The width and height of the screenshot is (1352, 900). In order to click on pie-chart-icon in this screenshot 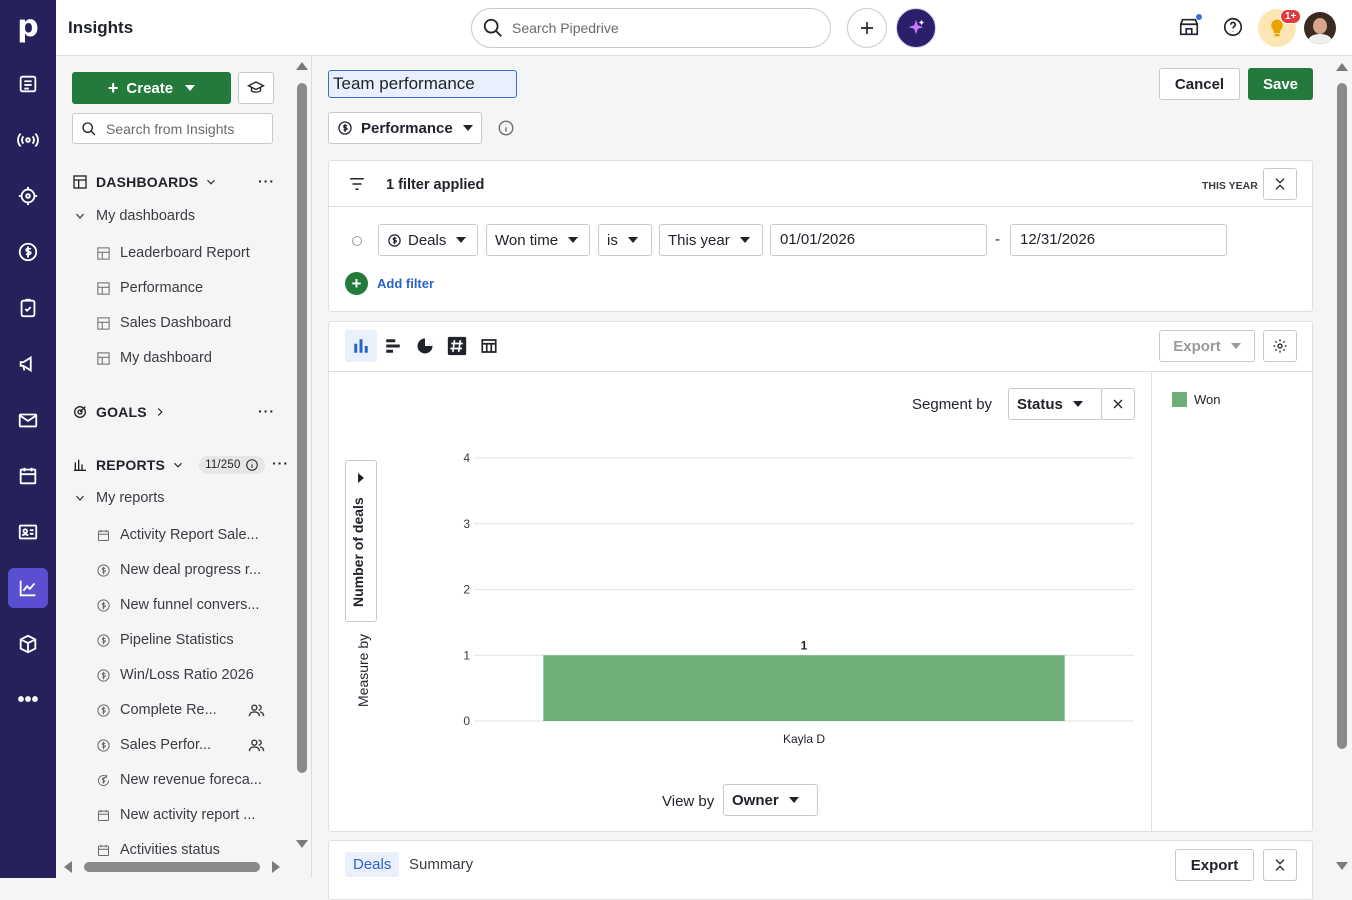, I will do `click(425, 346)`.